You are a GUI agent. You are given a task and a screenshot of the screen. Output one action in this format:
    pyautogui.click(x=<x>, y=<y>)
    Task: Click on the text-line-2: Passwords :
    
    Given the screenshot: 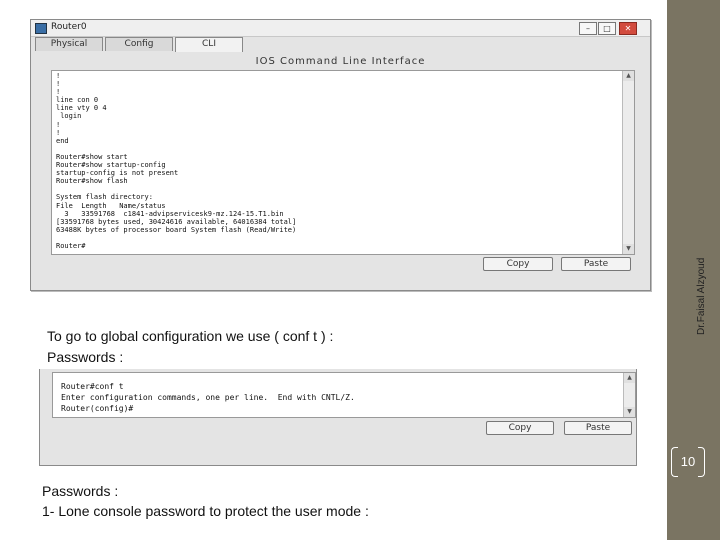 What is the action you would take?
    pyautogui.click(x=85, y=357)
    